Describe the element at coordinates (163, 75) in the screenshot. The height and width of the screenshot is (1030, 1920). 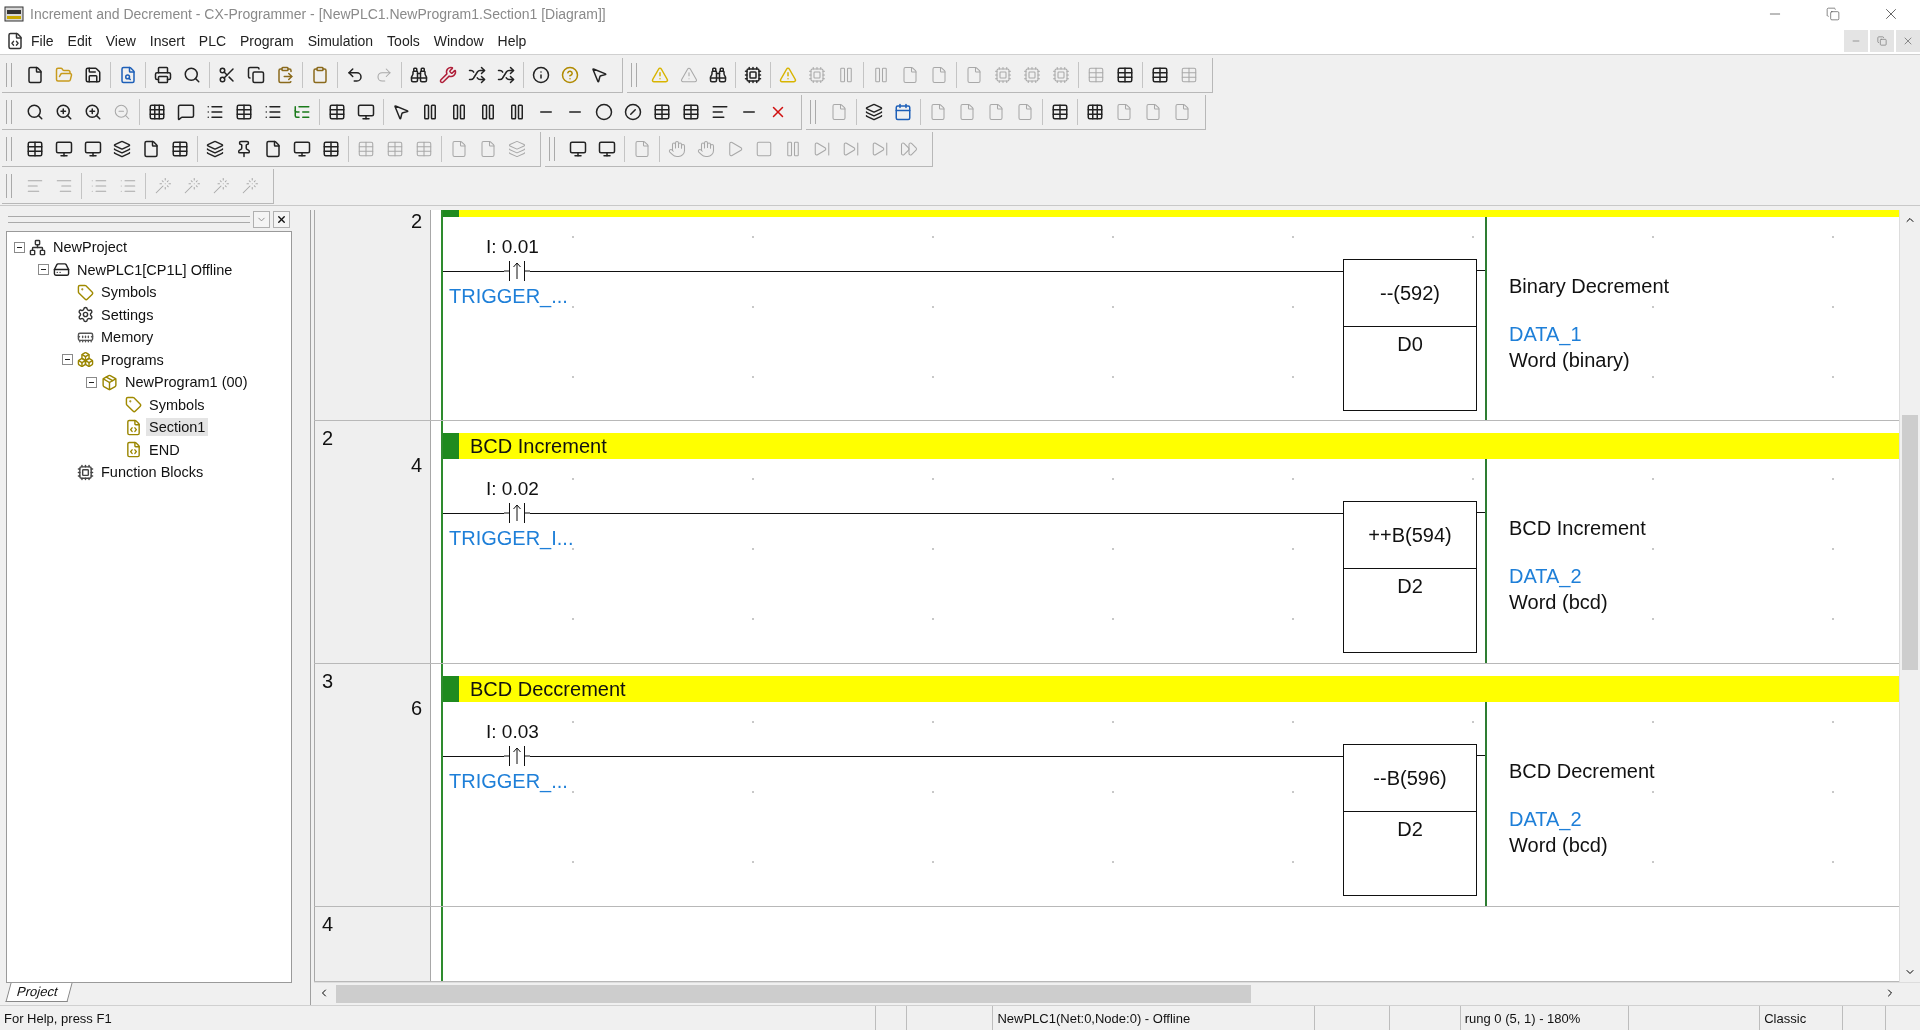
I see `printer-icon` at that location.